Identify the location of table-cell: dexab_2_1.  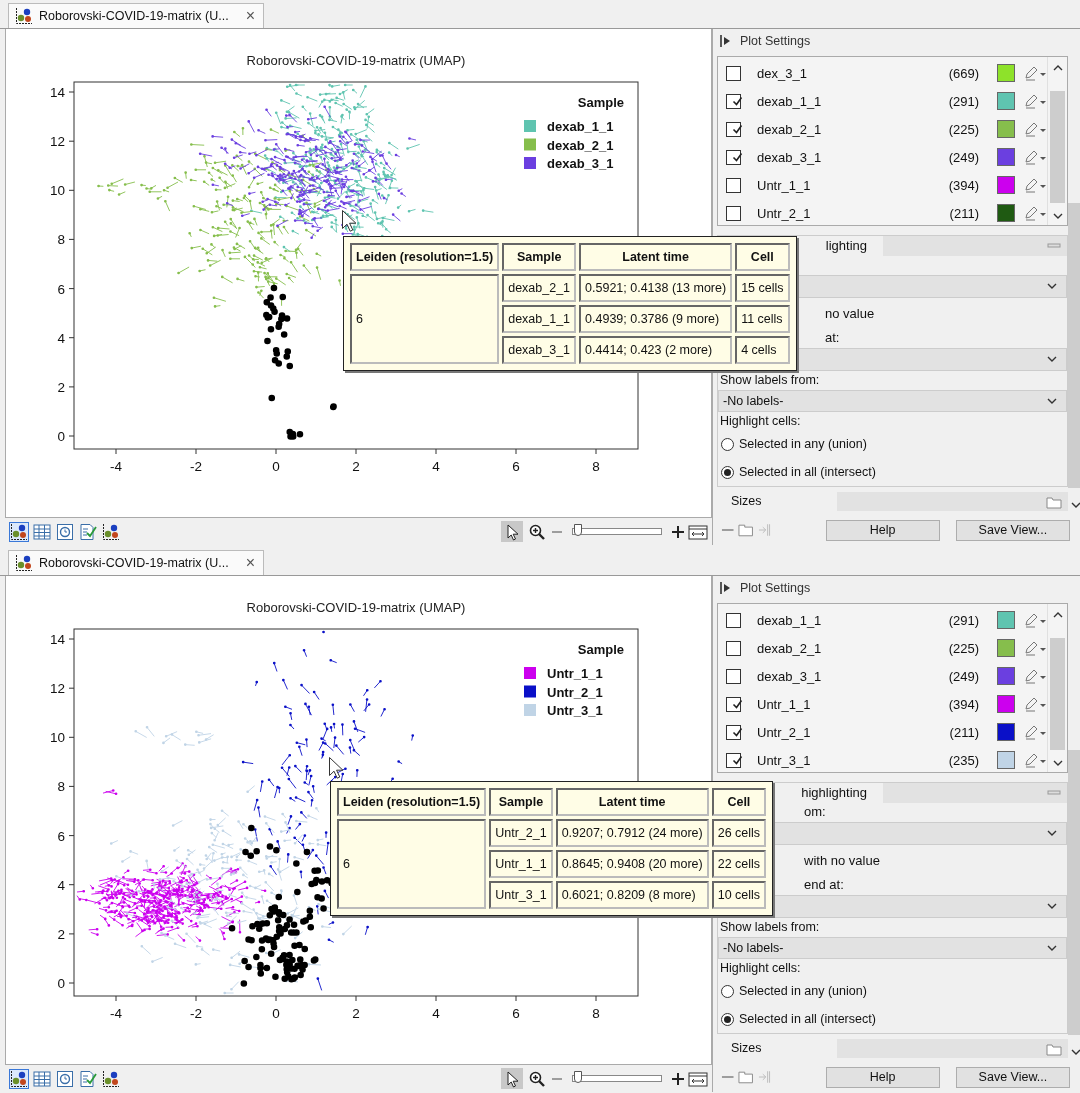
(539, 288).